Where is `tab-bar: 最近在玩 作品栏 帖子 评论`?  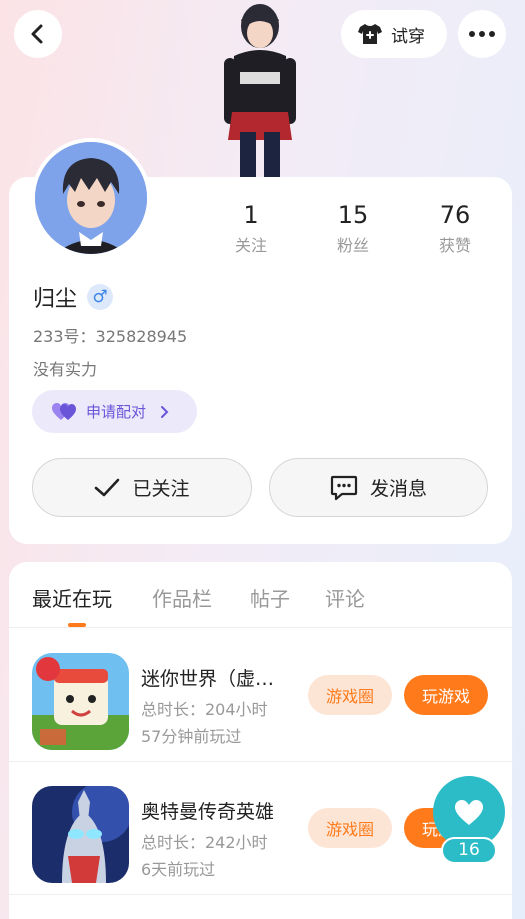
tab-bar: 最近在玩 作品栏 帖子 评论 is located at coordinates (260, 595).